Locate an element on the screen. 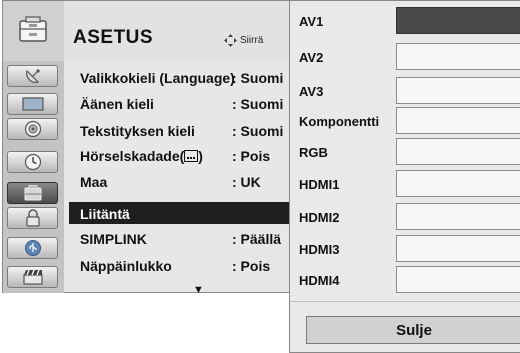  settings-cabinet-icon is located at coordinates (33, 31).